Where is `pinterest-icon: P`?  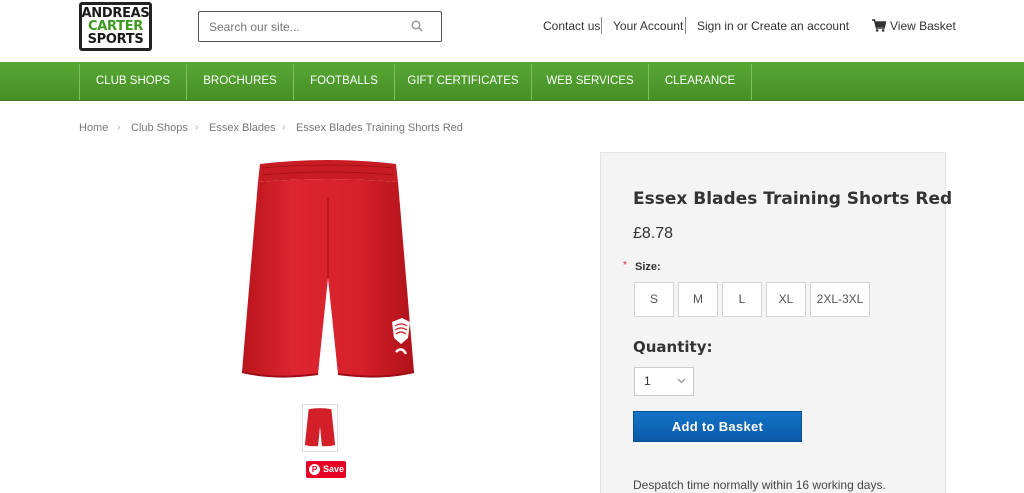
pinterest-icon: P is located at coordinates (314, 469).